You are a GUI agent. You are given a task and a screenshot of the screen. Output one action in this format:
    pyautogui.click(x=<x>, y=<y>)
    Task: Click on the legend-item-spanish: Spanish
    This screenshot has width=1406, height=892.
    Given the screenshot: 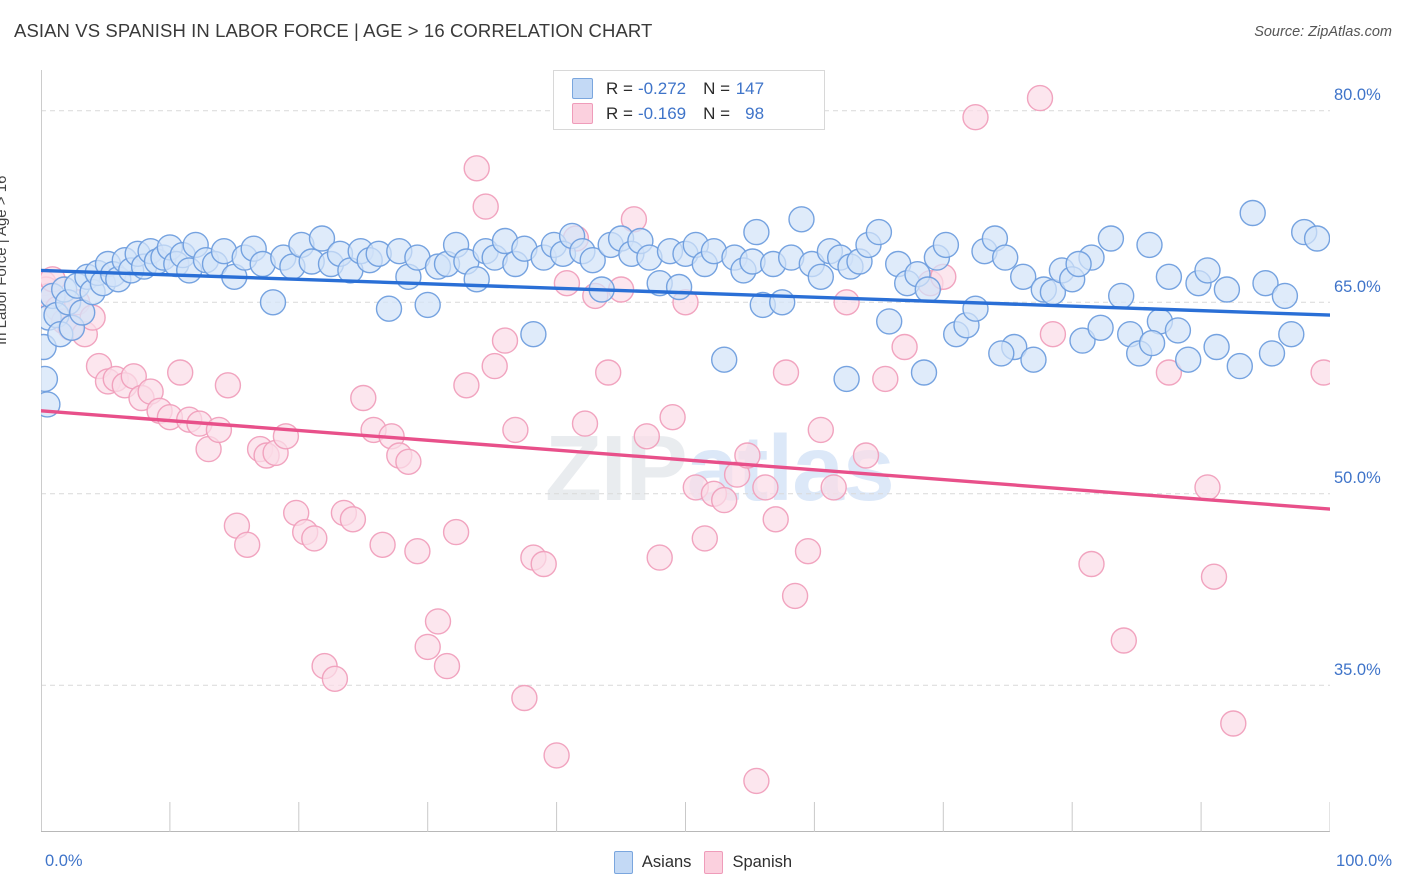 What is the action you would take?
    pyautogui.click(x=748, y=862)
    